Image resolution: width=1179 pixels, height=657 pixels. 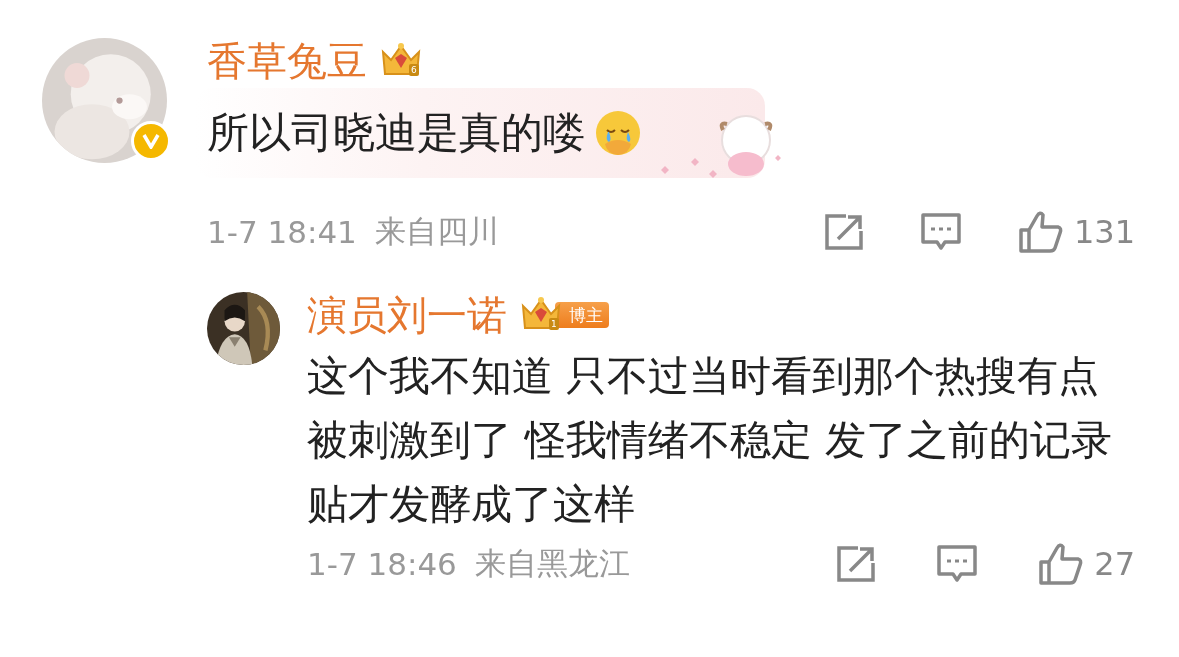 What do you see at coordinates (436, 231) in the screenshot?
I see `comment-location: 来自四川` at bounding box center [436, 231].